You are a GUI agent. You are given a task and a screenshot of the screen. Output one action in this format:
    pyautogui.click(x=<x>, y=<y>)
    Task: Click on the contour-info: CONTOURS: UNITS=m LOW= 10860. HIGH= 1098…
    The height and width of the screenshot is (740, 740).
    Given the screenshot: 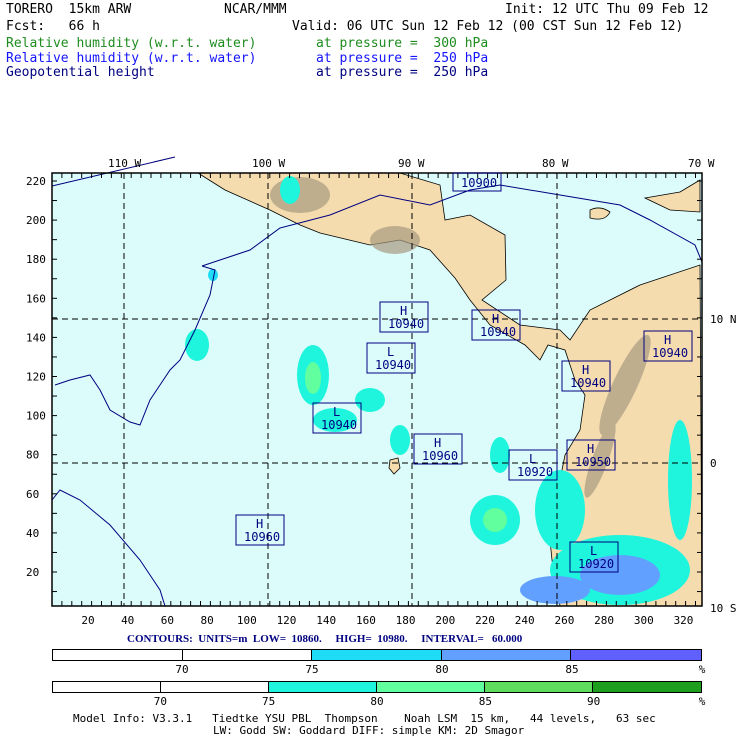 What is the action you would take?
    pyautogui.click(x=325, y=639)
    